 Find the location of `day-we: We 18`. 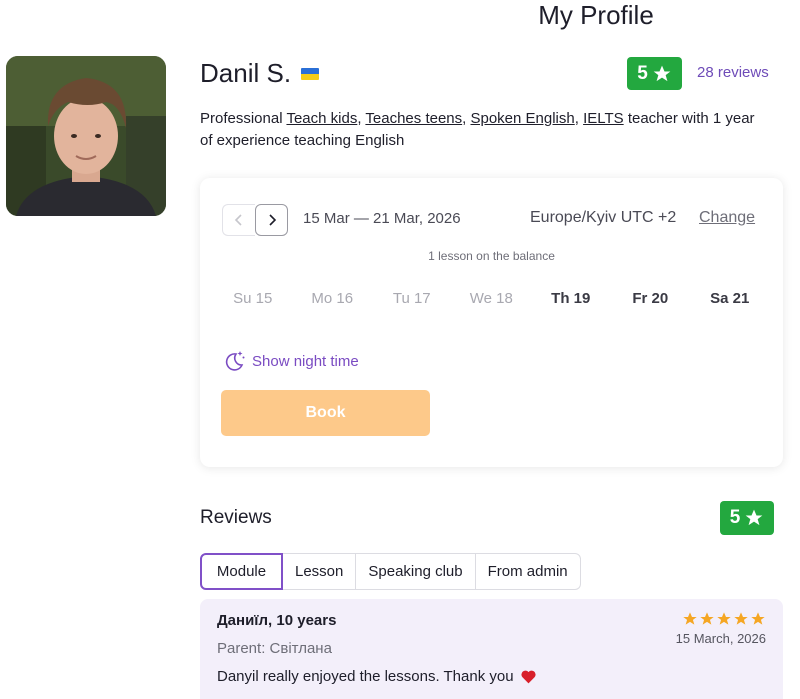

day-we: We 18 is located at coordinates (491, 298).